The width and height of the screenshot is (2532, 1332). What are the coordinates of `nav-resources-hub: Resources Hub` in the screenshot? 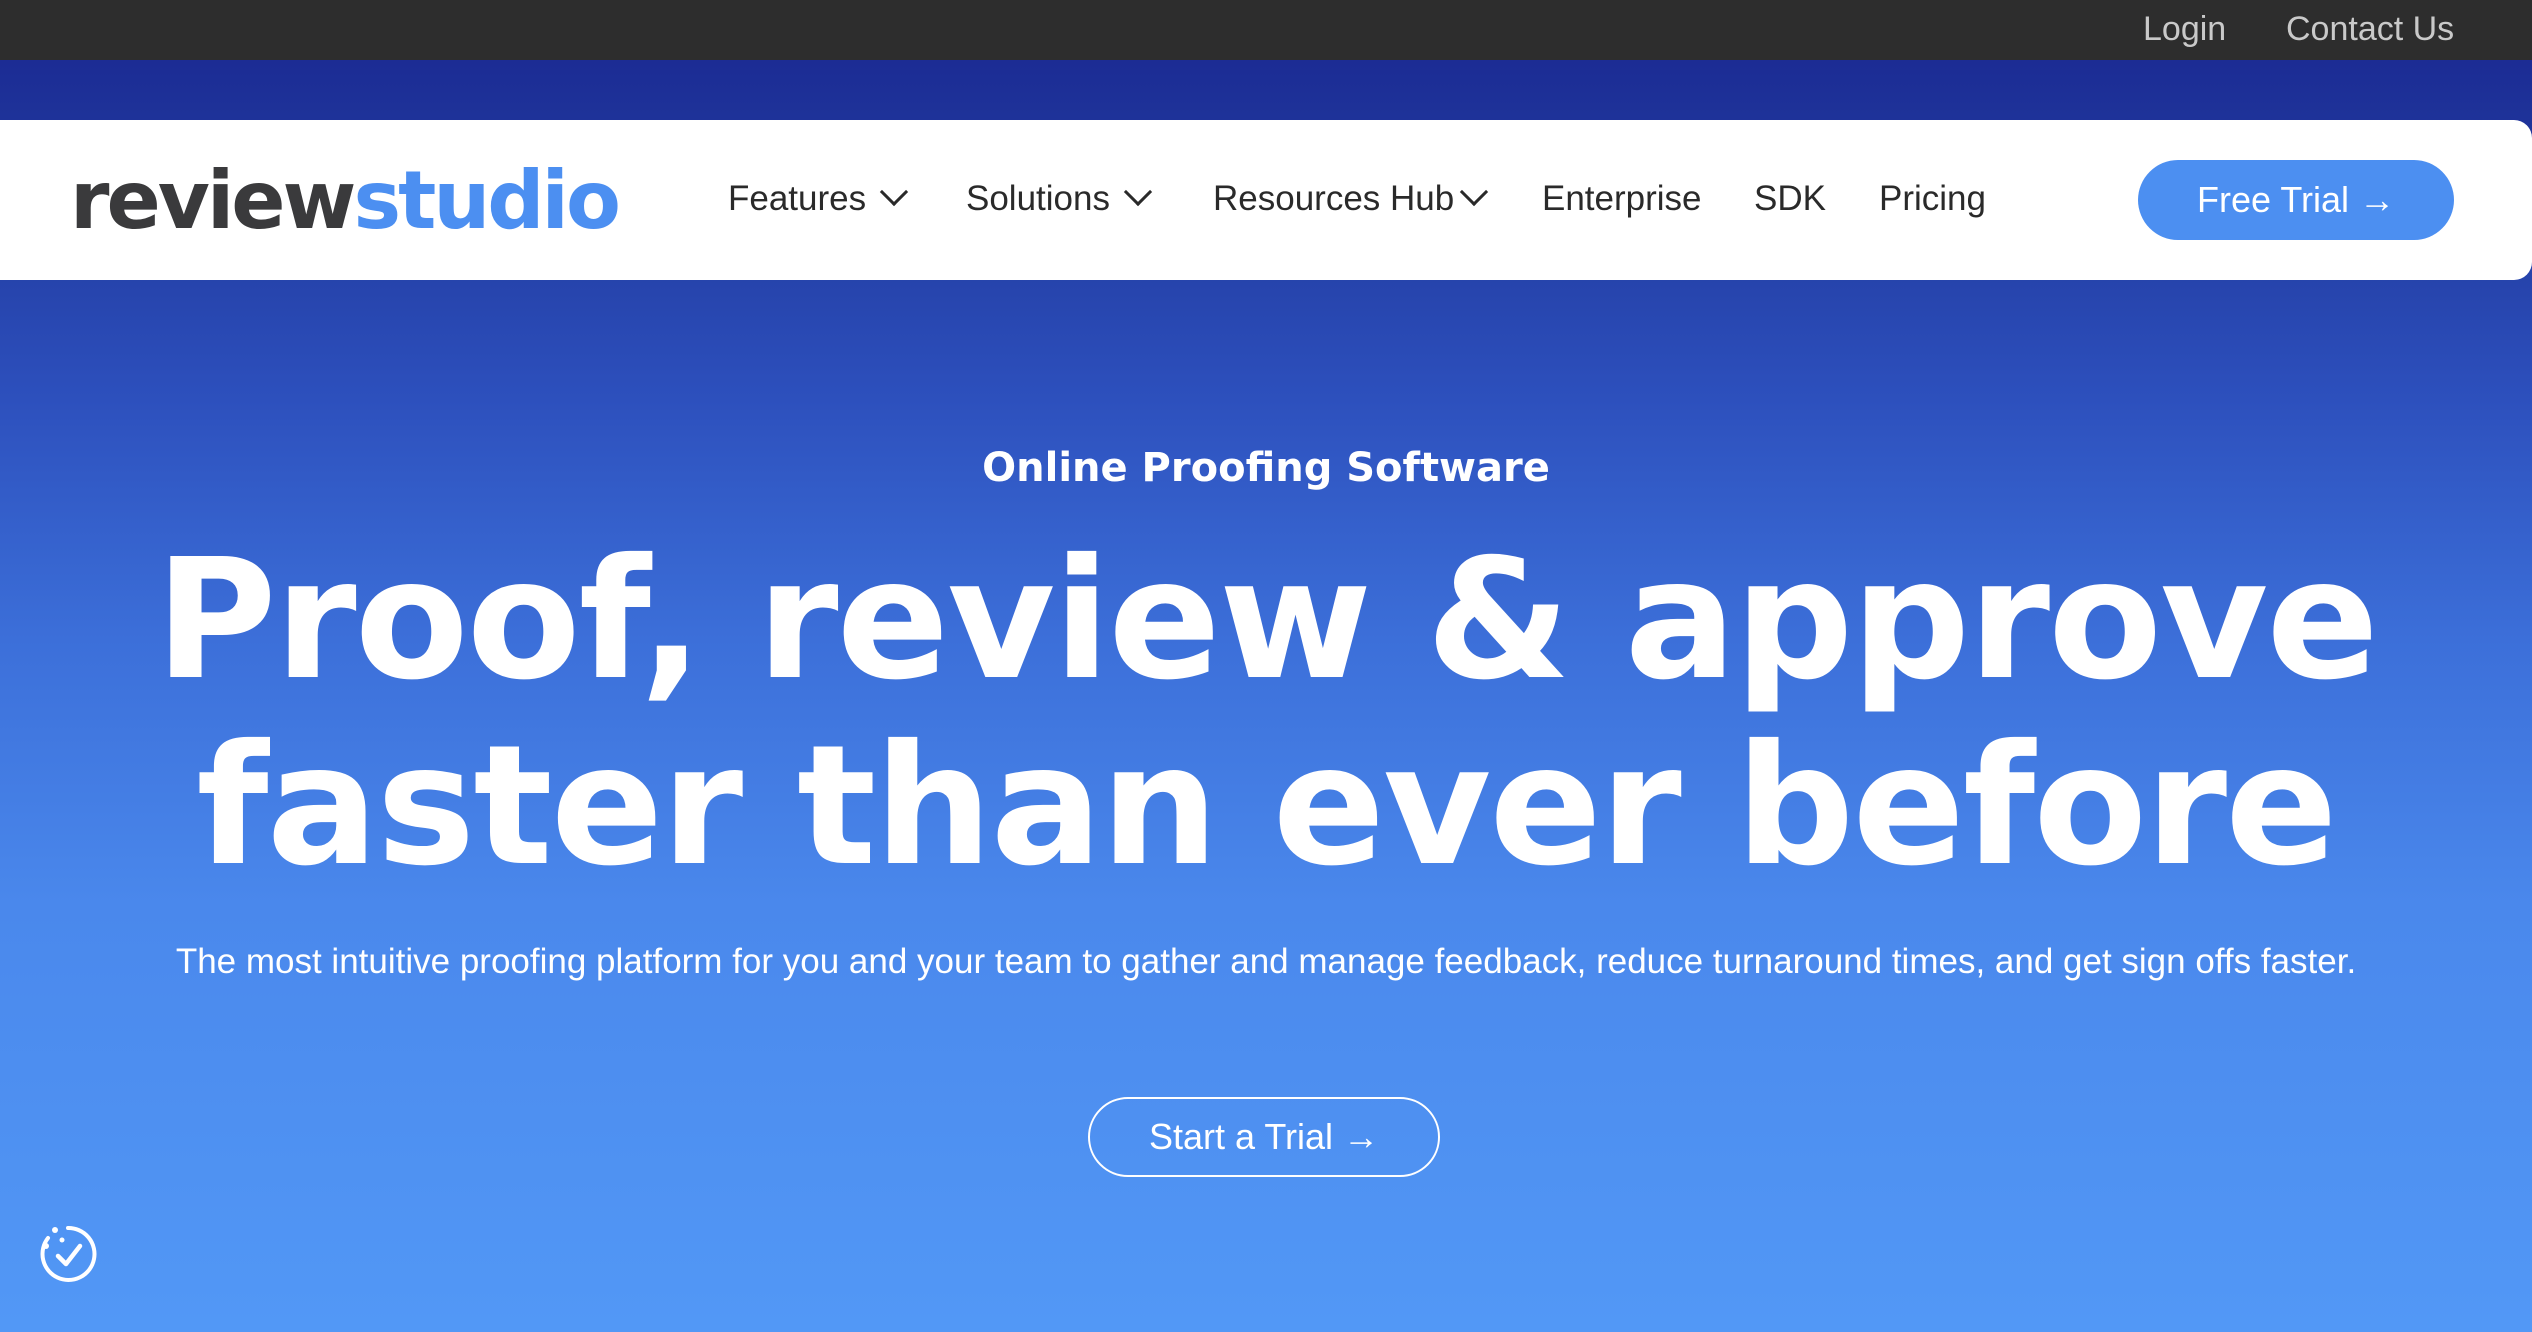 It's located at (1351, 200).